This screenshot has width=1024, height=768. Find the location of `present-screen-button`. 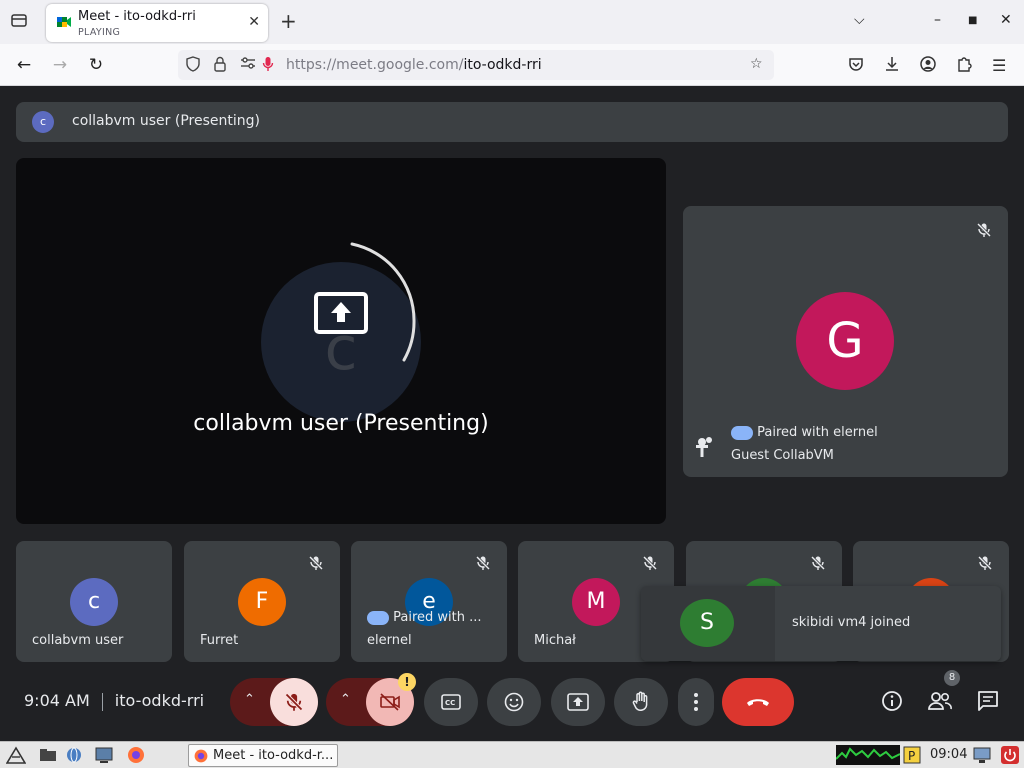

present-screen-button is located at coordinates (578, 702).